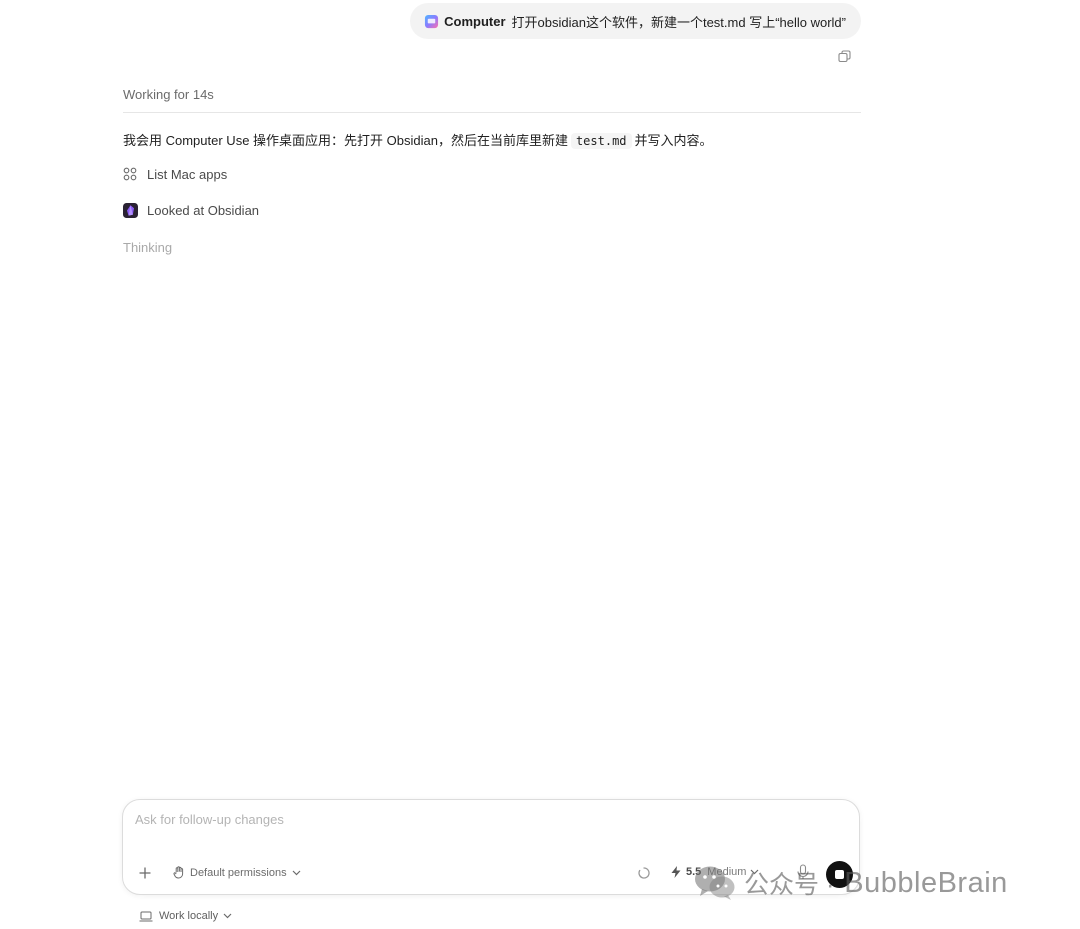 Image resolution: width=1080 pixels, height=929 pixels. I want to click on wechat-icon, so click(715, 883).